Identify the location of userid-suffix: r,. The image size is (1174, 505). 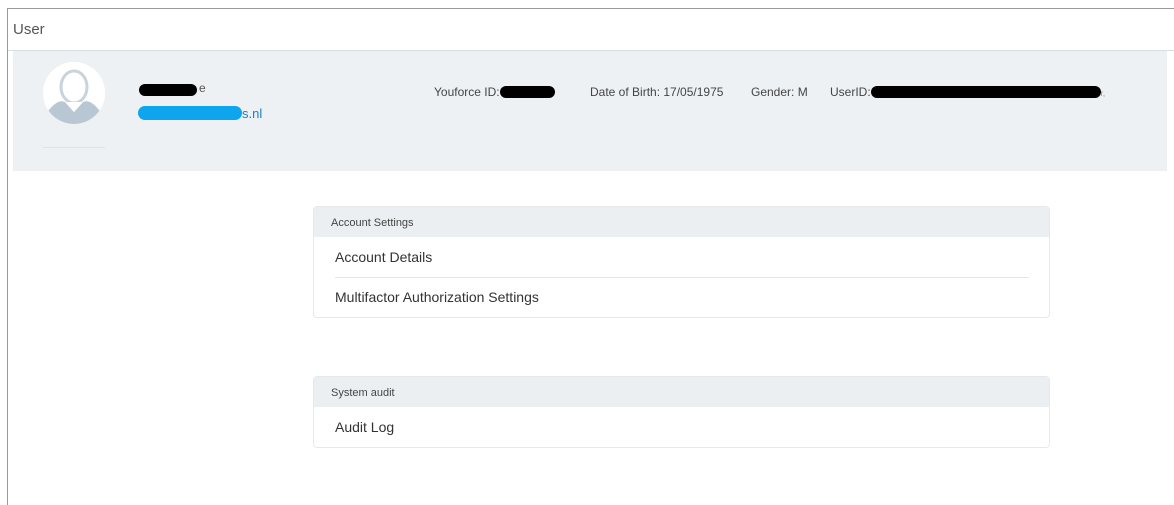
(1103, 93).